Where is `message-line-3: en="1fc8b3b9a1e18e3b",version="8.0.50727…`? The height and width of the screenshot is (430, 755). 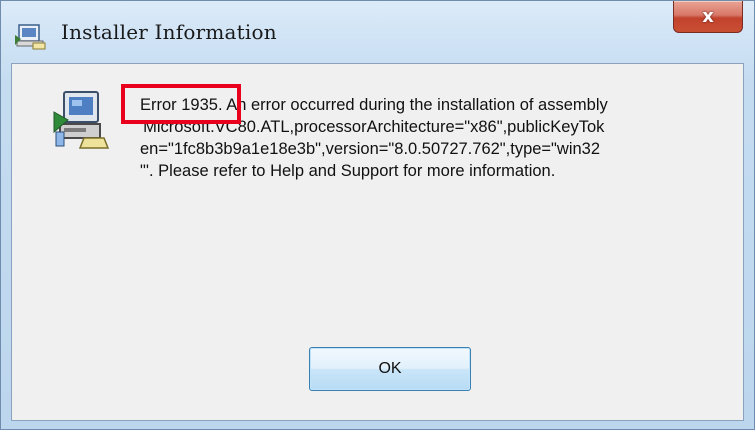 message-line-3: en="1fc8b3b9a1e18e3b",version="8.0.50727… is located at coordinates (370, 149).